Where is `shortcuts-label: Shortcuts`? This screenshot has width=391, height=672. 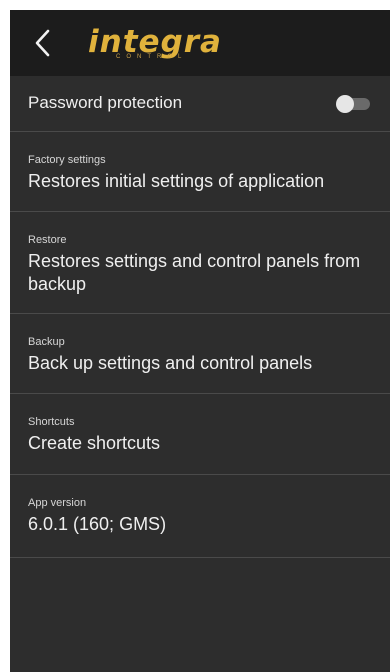
shortcuts-label: Shortcuts is located at coordinates (51, 422).